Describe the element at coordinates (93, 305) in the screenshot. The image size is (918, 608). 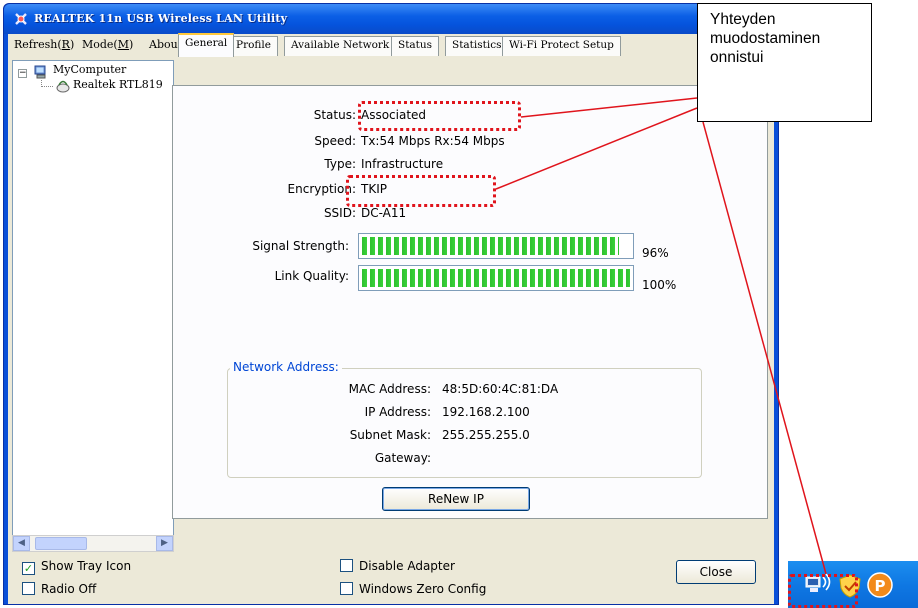
I see `device-tree: − MyComputer Realtek RTL819` at that location.